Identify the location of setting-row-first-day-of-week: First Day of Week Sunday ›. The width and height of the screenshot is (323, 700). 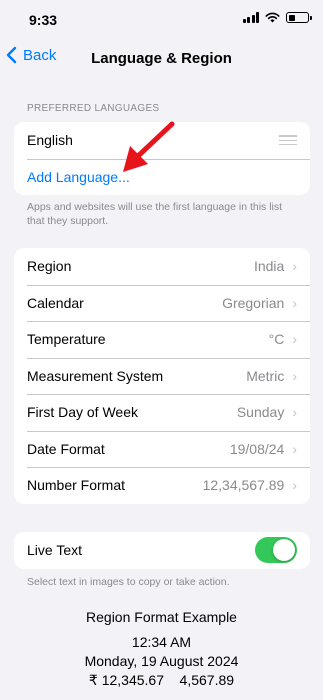
(162, 412).